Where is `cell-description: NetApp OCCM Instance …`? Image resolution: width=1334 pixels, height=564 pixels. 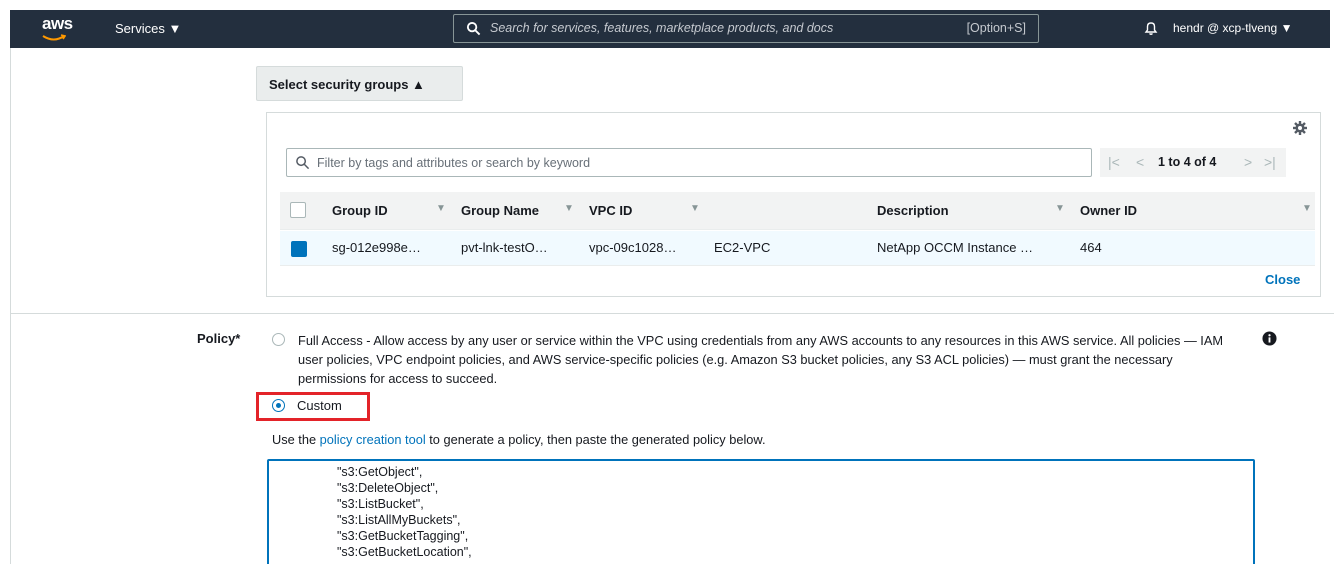
cell-description: NetApp OCCM Instance … is located at coordinates (955, 247).